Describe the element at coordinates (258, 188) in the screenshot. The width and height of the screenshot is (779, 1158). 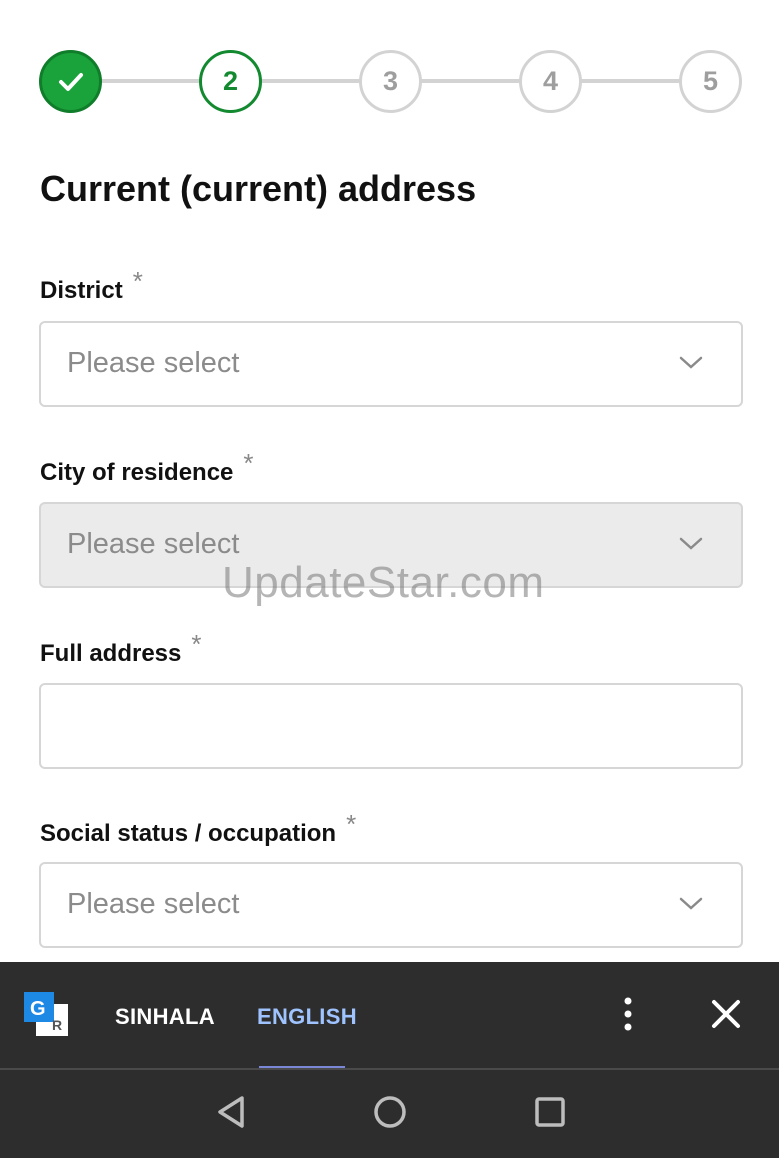
I see `page-title: Current (current) address` at that location.